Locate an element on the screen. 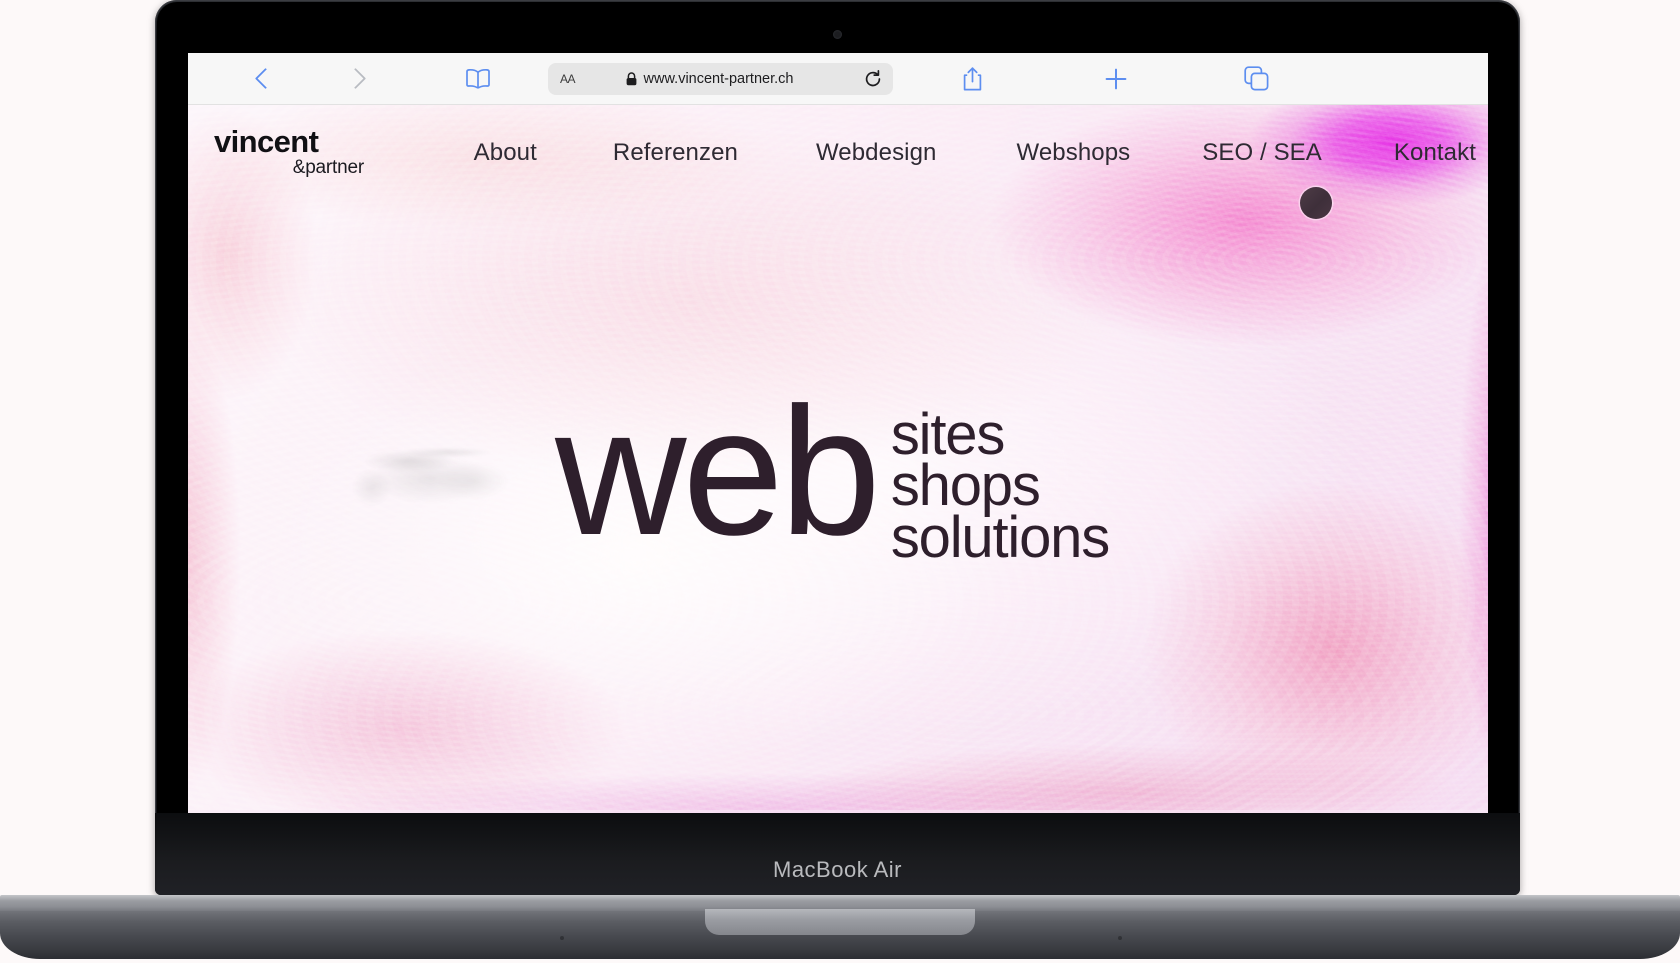 The height and width of the screenshot is (963, 1680). text-size-button: AA is located at coordinates (568, 79).